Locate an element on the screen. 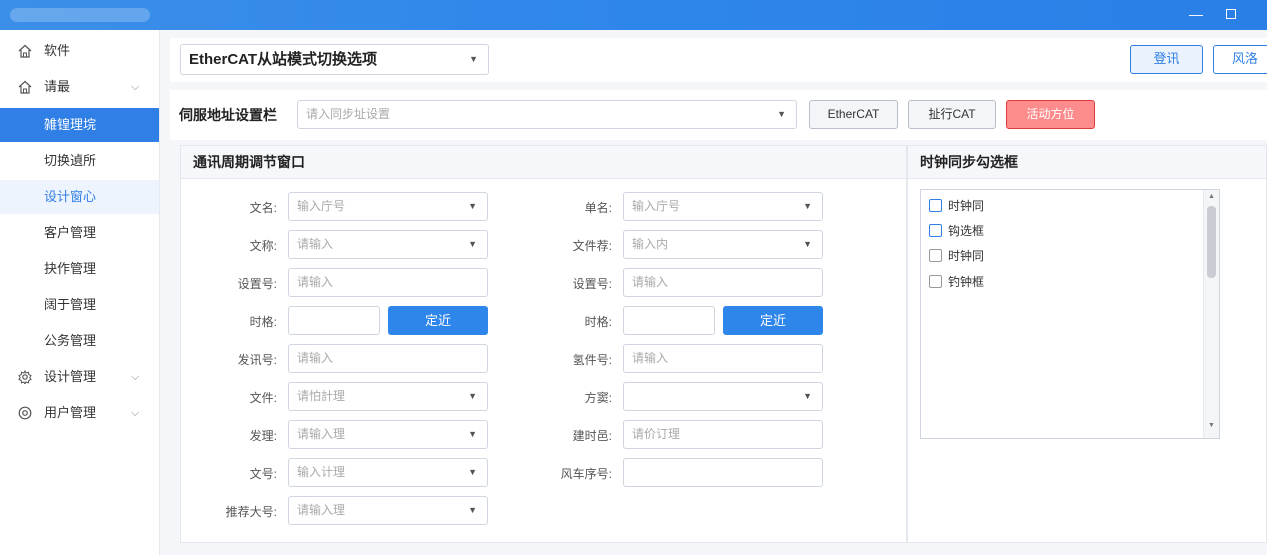 The image size is (1267, 555). field-label: 方窦: is located at coordinates (598, 398).